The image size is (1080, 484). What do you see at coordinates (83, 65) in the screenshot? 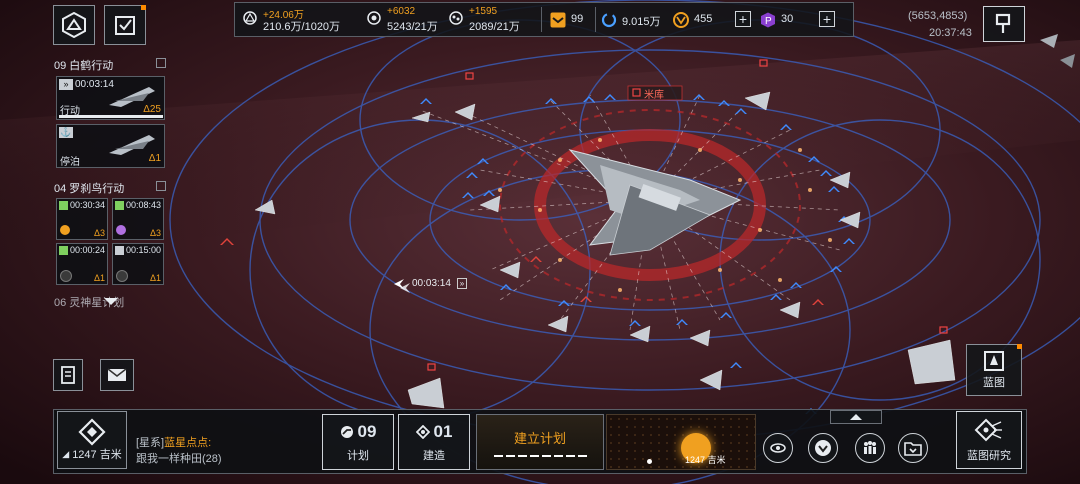
I see `fleet-group-title: 09 白鹤行动` at bounding box center [83, 65].